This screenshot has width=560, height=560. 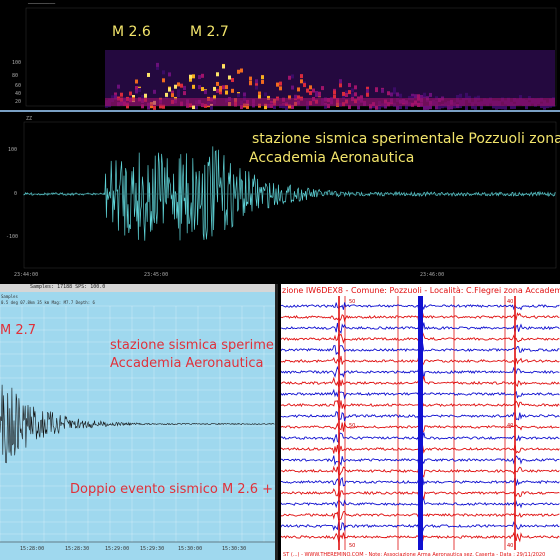 I want to click on waveform-annotation-2: Accademia Aeronautica, so click(x=332, y=158).